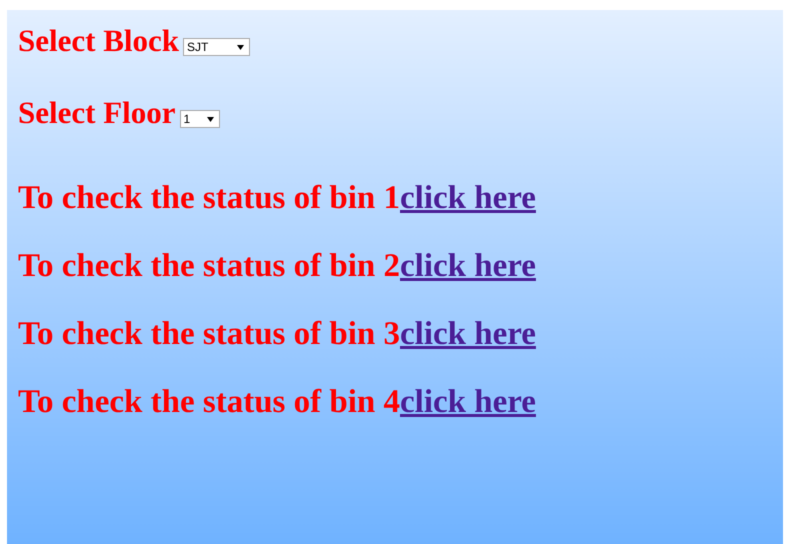 The width and height of the screenshot is (785, 544). I want to click on bin-status-text: To check the status of bin 3, so click(209, 334).